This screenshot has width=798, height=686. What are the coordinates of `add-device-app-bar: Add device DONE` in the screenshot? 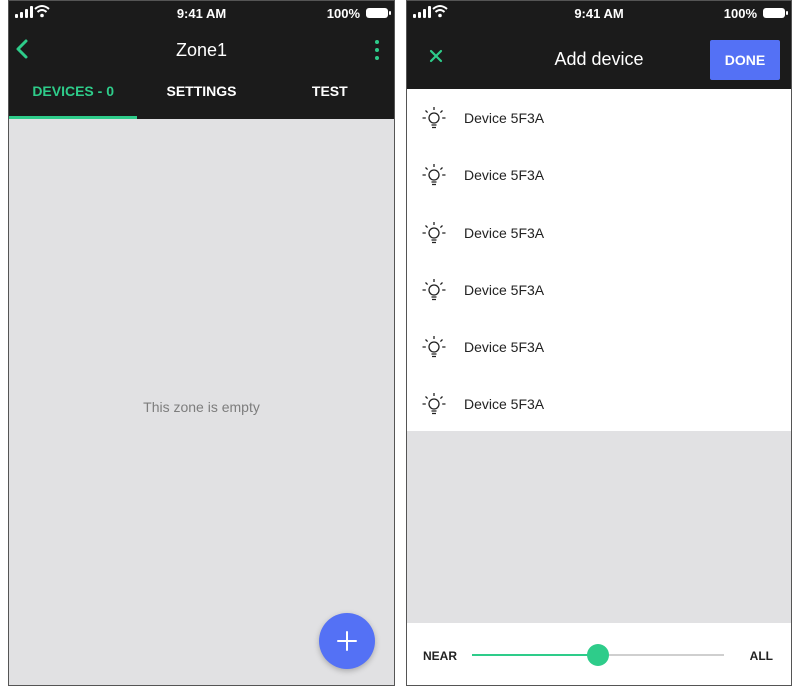 It's located at (599, 57).